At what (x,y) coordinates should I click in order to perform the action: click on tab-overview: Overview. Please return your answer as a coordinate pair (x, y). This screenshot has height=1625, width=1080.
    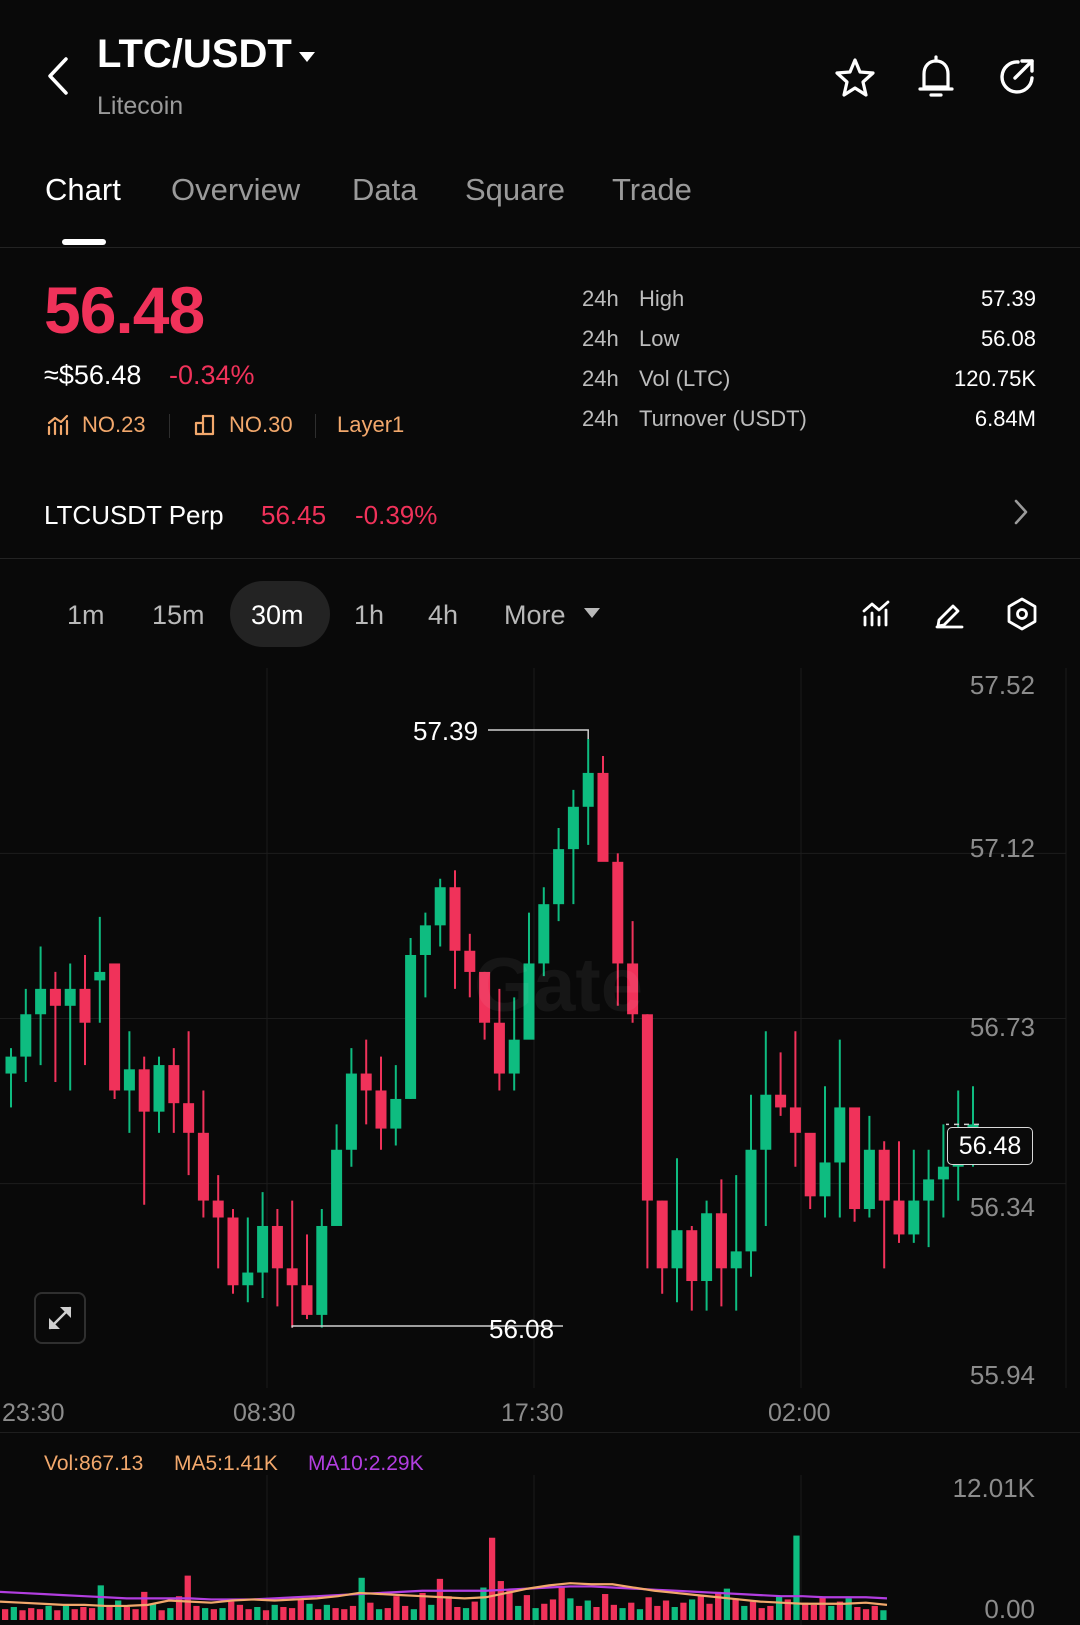
    Looking at the image, I should click on (235, 190).